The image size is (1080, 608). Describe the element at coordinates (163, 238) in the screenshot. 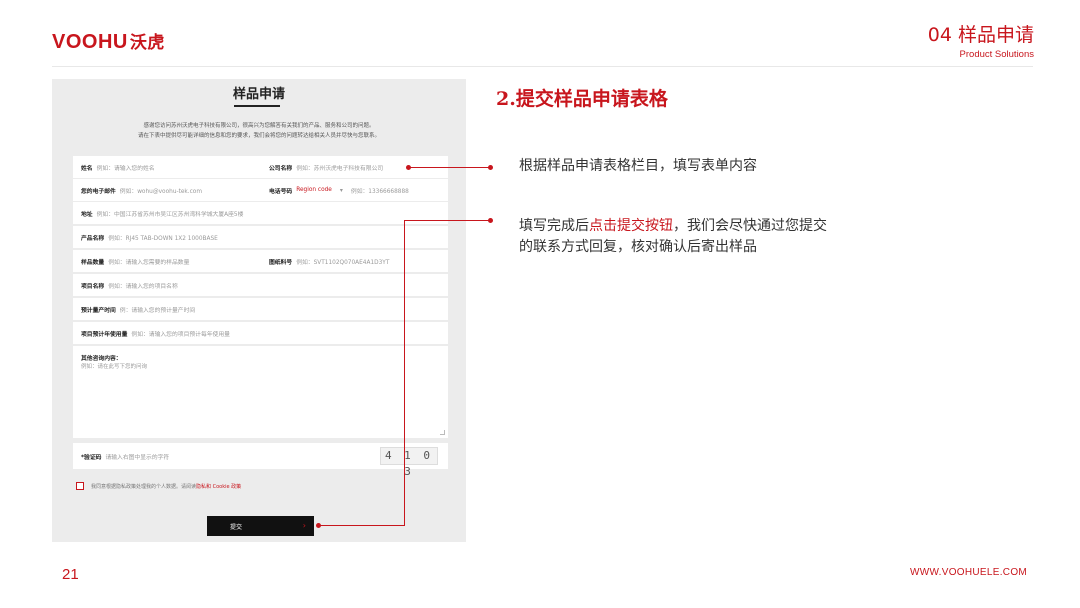

I see `product-placeholder: 例如：RJ45 TAB-DOWN 1X2 1000BASE` at that location.